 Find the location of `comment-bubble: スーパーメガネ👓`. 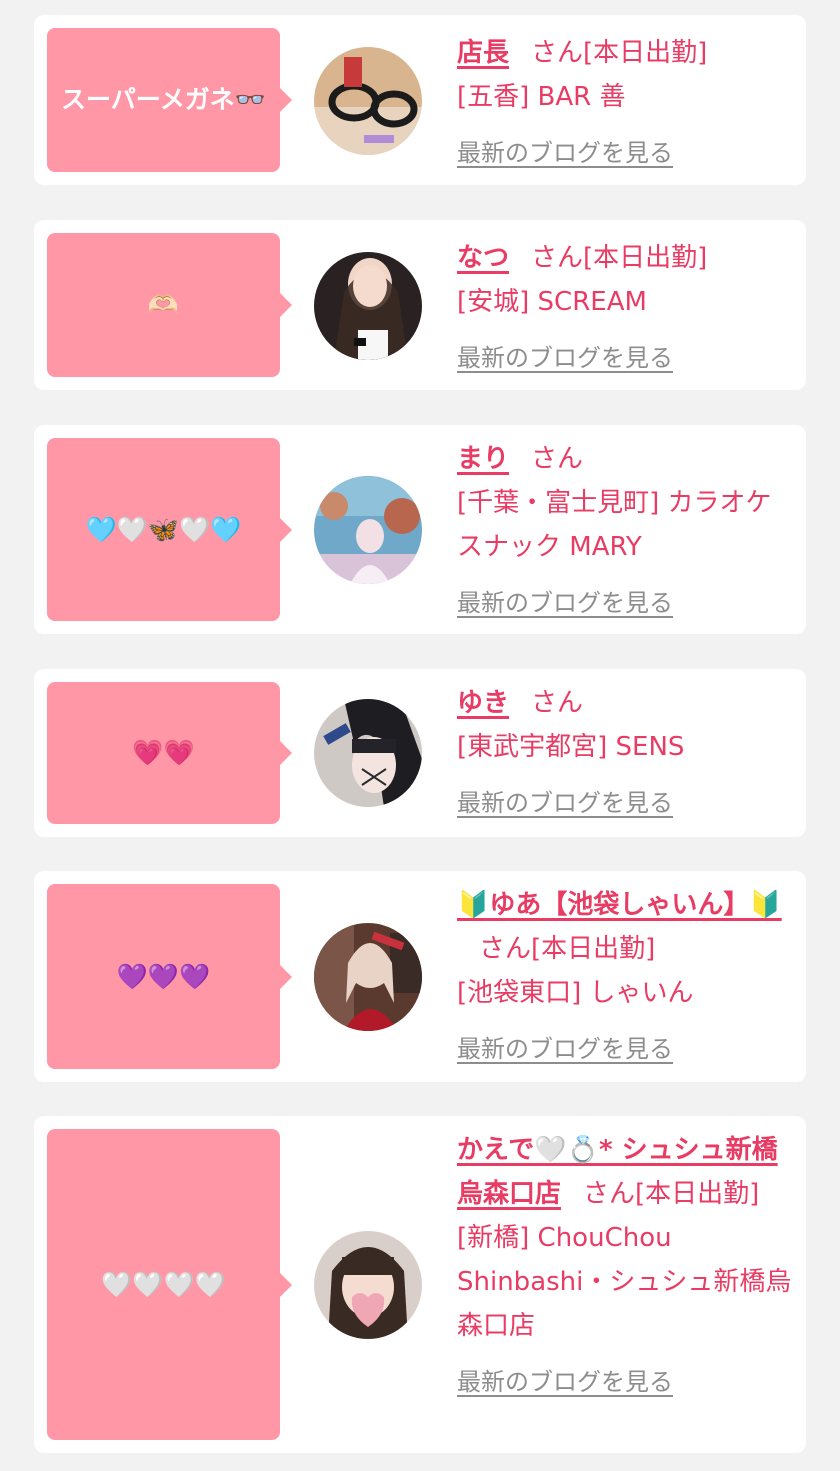

comment-bubble: スーパーメガネ👓 is located at coordinates (169, 100).